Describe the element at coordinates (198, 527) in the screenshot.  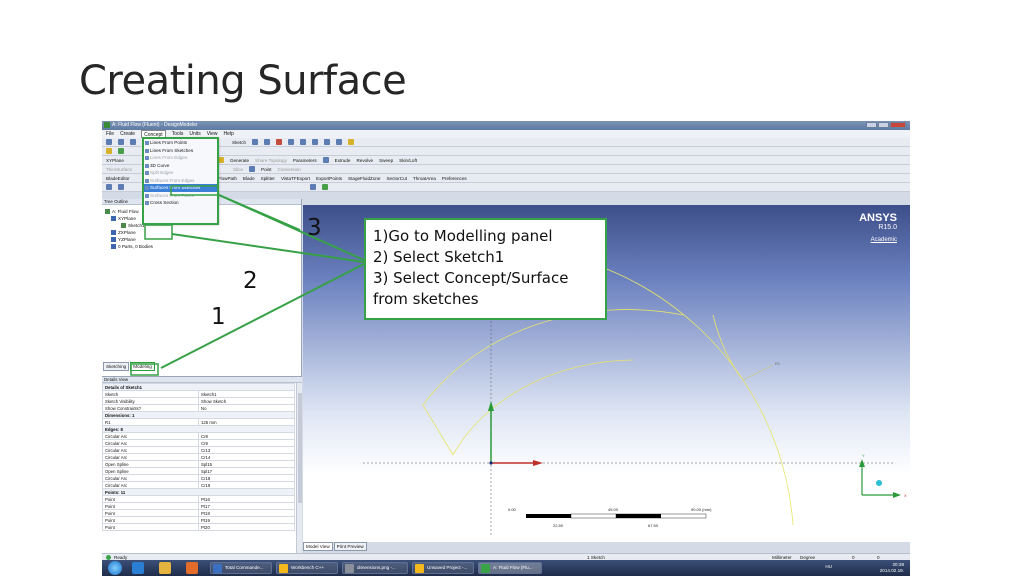
I see `details-row: Point Pt20` at that location.